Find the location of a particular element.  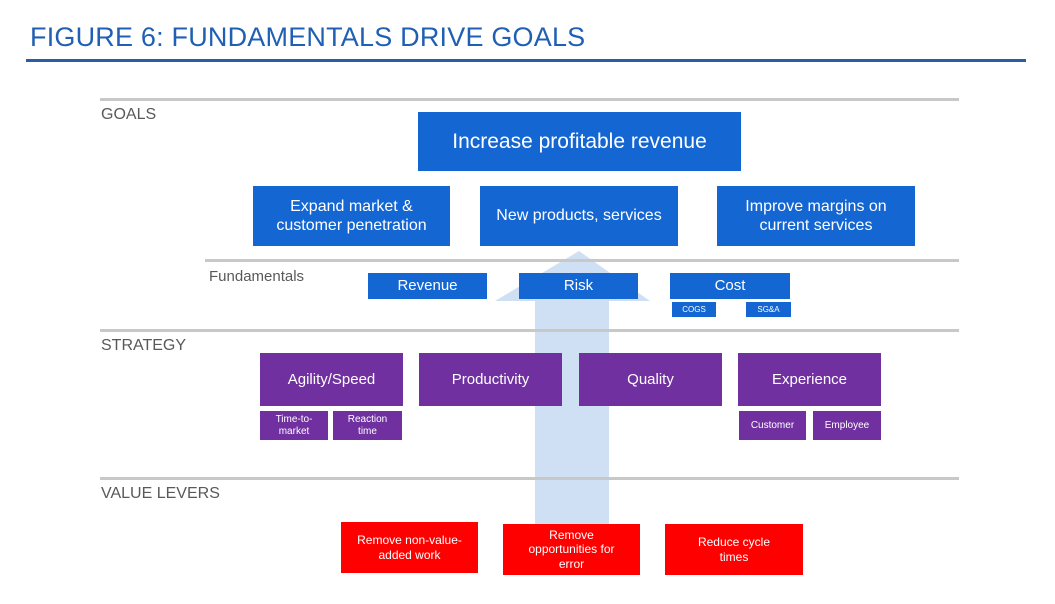

figure-title: FIGURE 6: FUNDAMENTALS DRIVE GOALS is located at coordinates (308, 37).